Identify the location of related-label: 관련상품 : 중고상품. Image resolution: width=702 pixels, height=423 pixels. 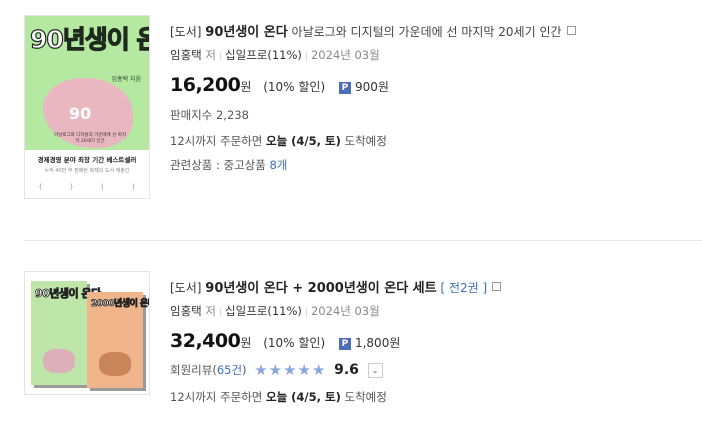
(218, 165).